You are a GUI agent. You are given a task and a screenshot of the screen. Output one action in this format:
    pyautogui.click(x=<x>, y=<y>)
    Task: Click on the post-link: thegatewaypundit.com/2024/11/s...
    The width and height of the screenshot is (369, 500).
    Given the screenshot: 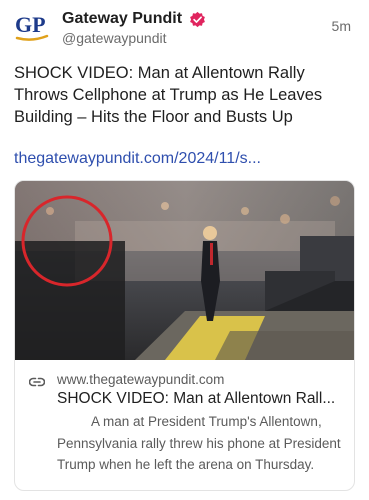 What is the action you would take?
    pyautogui.click(x=137, y=159)
    